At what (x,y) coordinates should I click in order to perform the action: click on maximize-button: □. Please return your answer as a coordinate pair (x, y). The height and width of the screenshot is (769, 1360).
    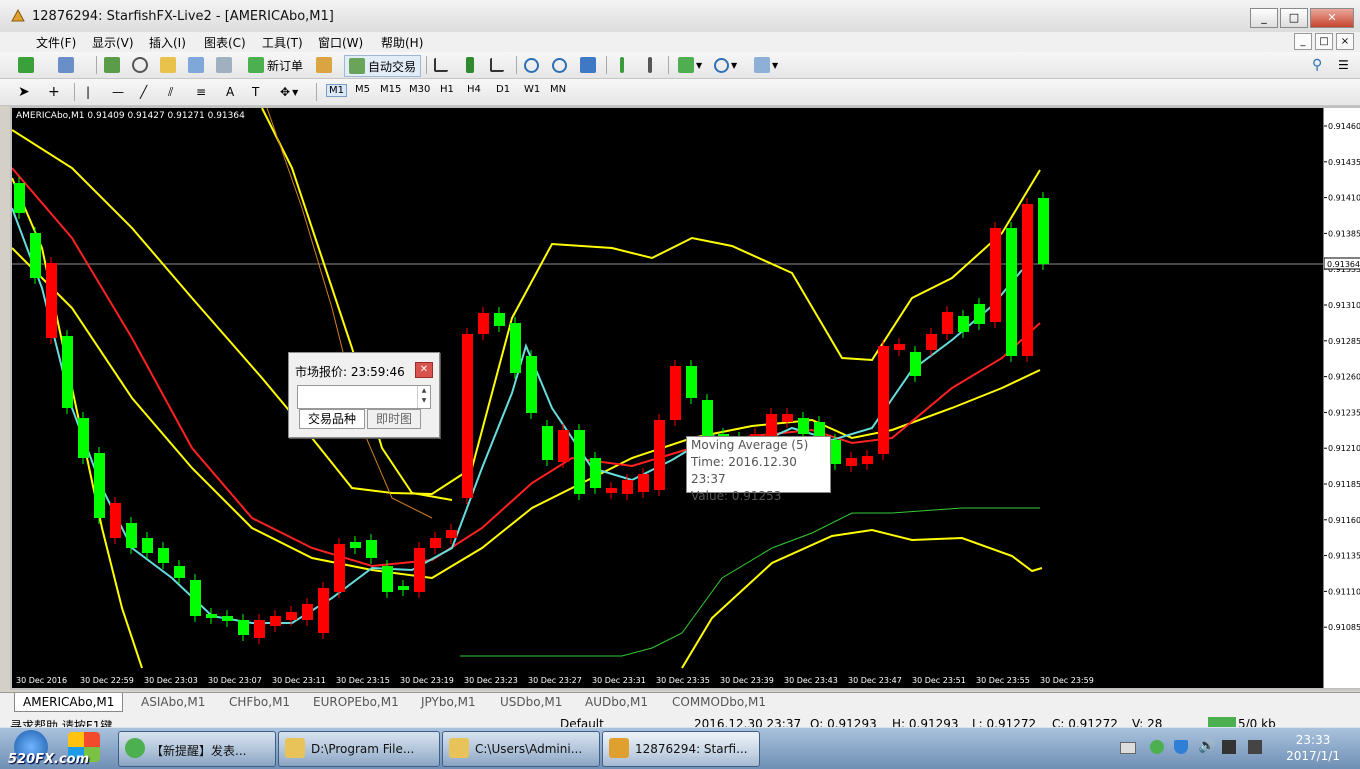
    Looking at the image, I should click on (1294, 18).